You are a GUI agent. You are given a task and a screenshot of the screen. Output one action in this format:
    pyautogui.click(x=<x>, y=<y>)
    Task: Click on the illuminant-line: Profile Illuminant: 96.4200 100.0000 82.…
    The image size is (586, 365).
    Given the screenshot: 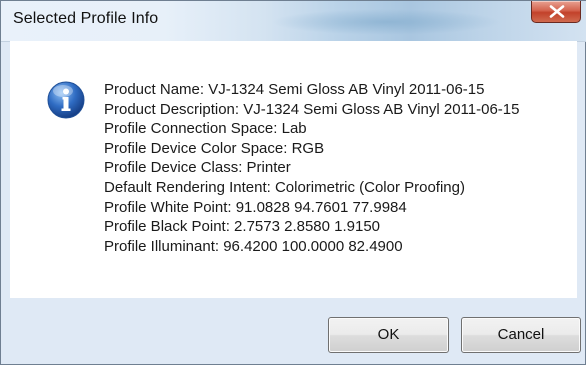 What is the action you would take?
    pyautogui.click(x=253, y=246)
    